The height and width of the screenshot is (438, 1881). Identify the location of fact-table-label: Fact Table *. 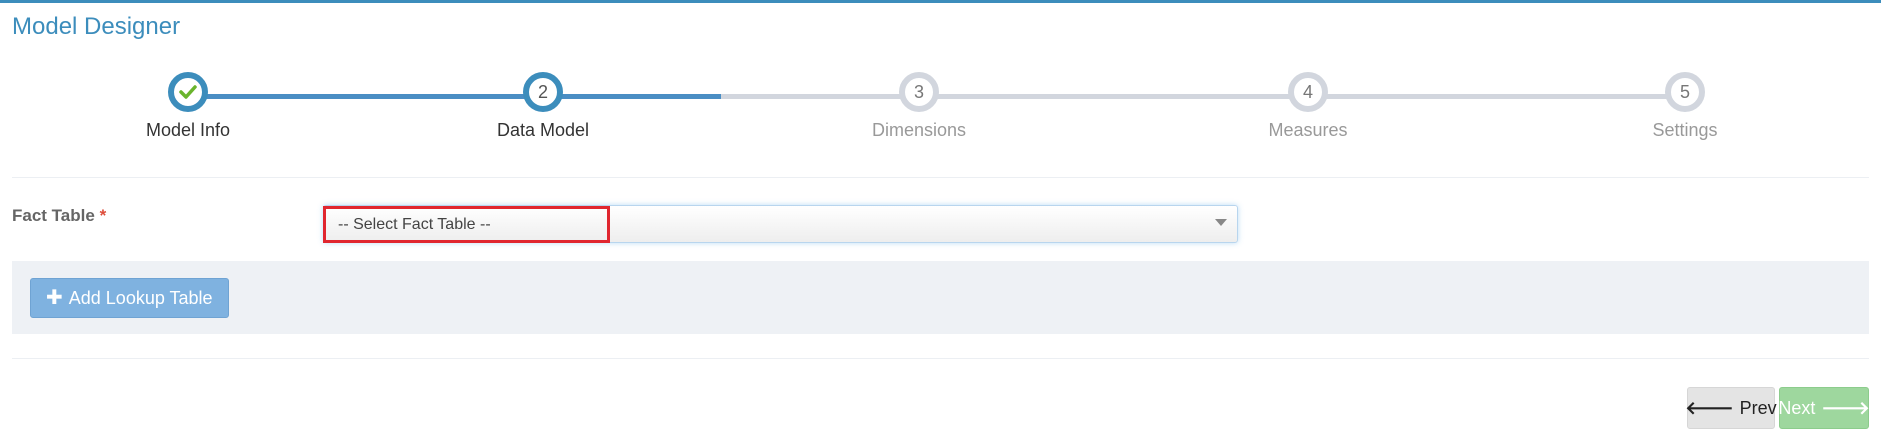
(59, 216).